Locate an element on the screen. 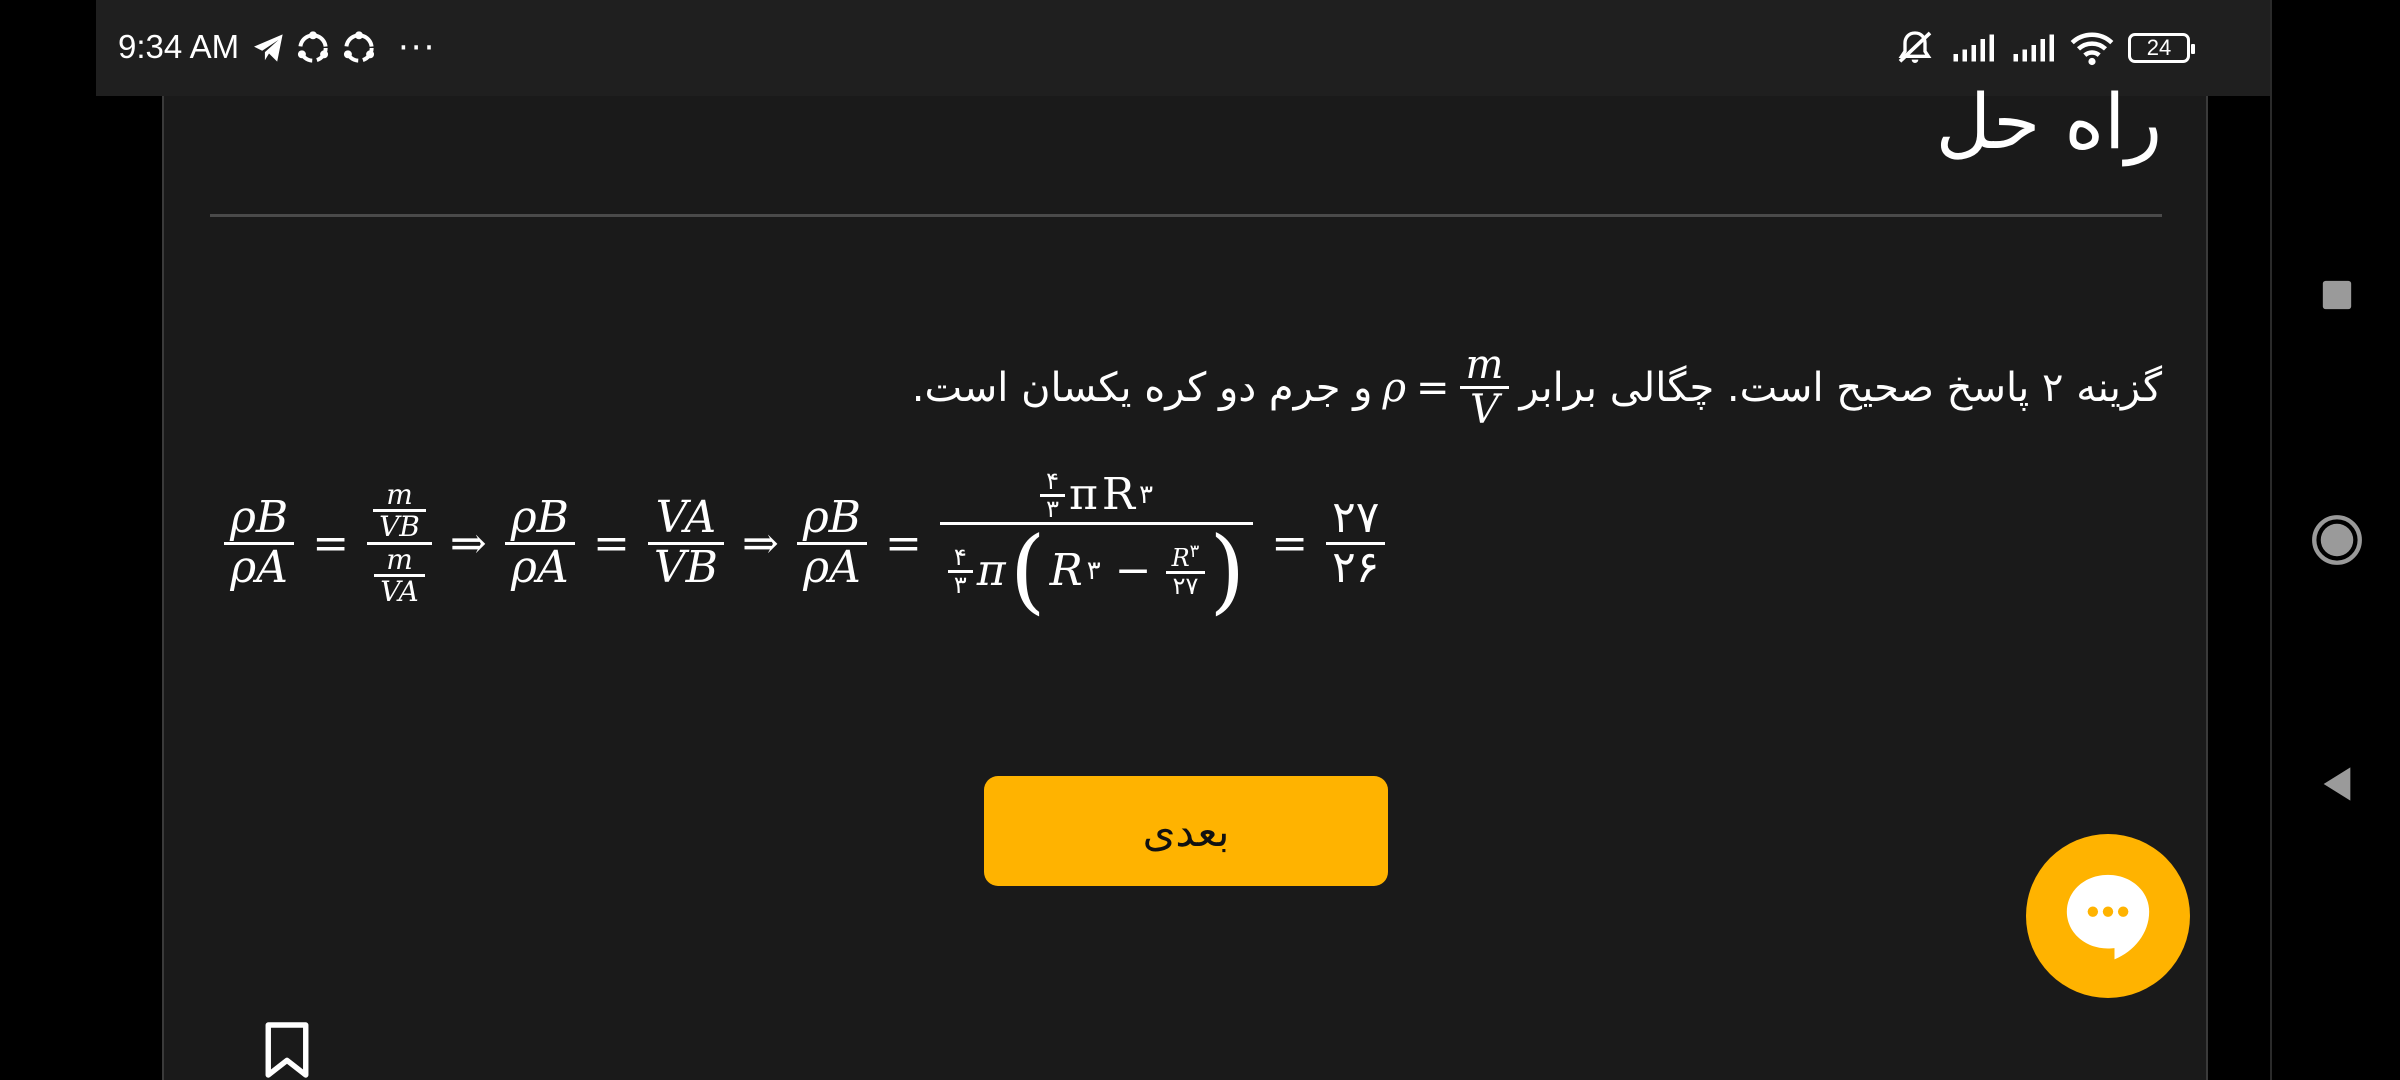 This screenshot has height=1080, width=2400. home-icon is located at coordinates (2337, 540).